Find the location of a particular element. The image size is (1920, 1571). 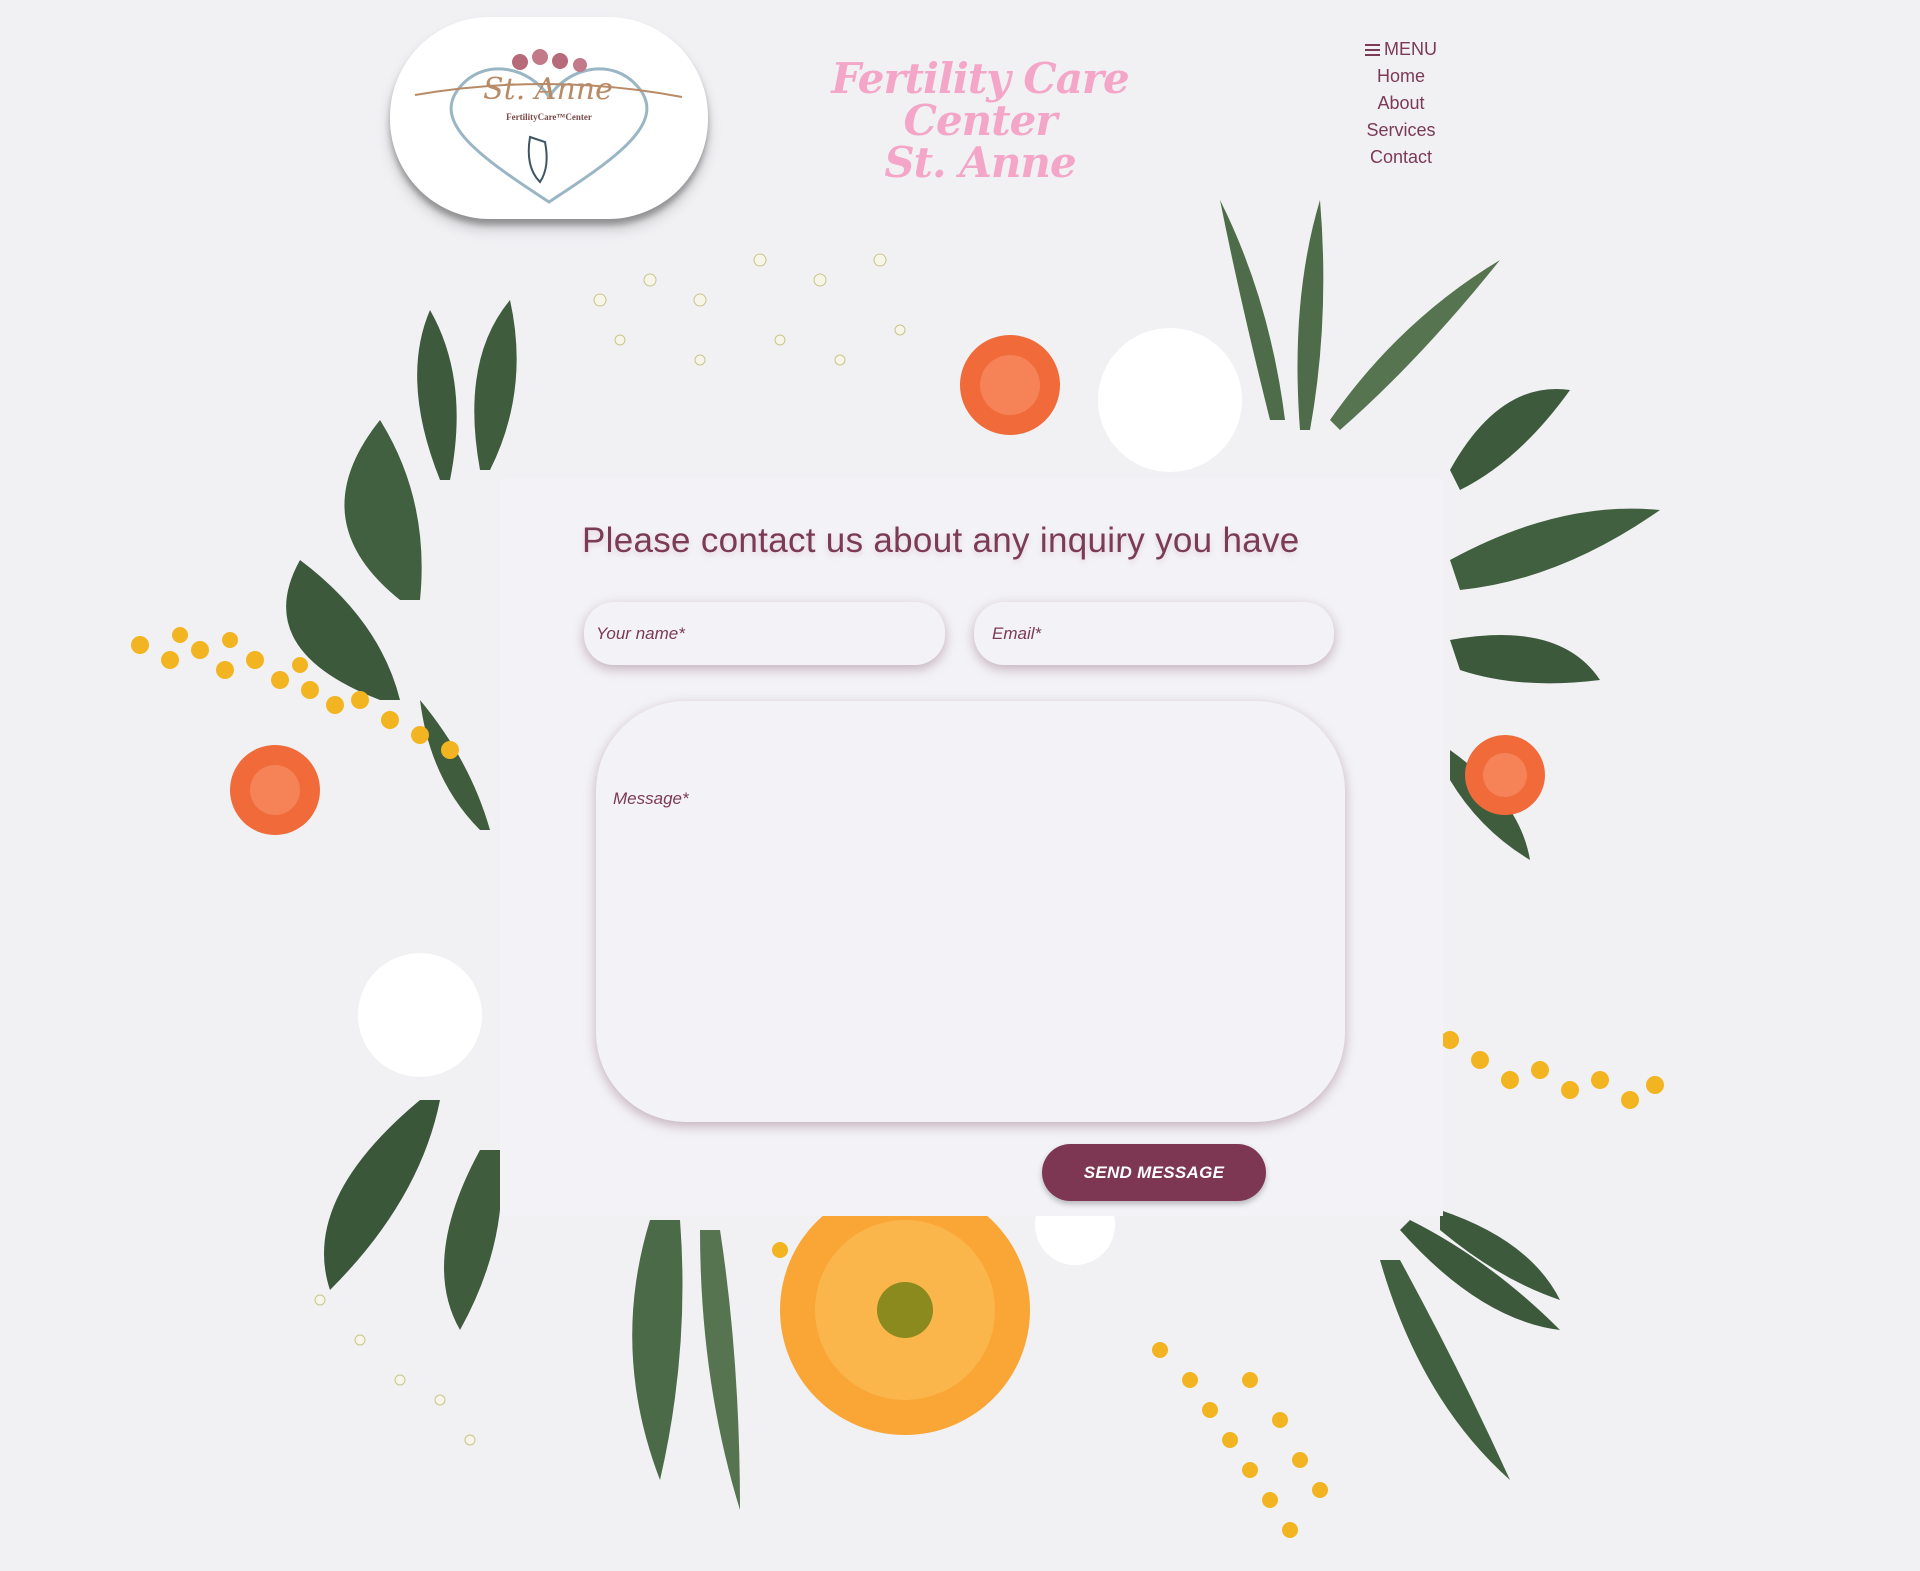

name-input is located at coordinates (764, 633).